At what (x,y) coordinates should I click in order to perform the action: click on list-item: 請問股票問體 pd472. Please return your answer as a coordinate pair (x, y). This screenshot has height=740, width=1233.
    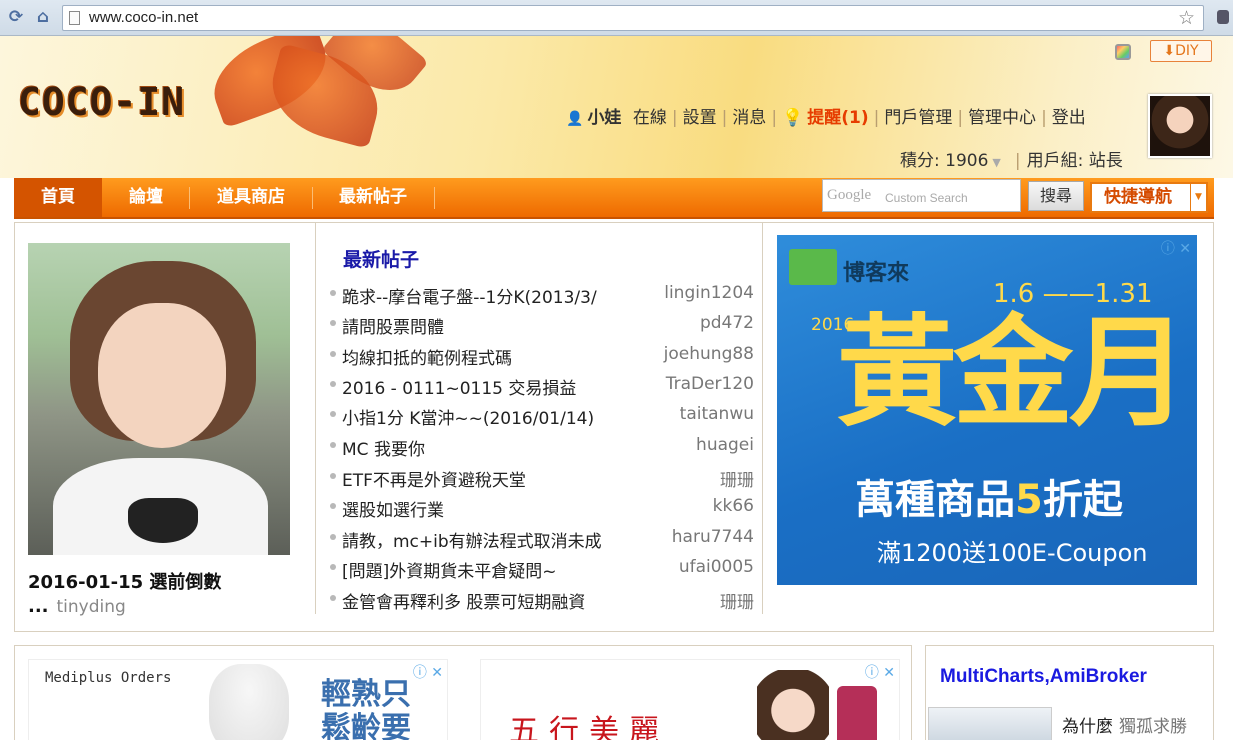
    Looking at the image, I should click on (541, 324).